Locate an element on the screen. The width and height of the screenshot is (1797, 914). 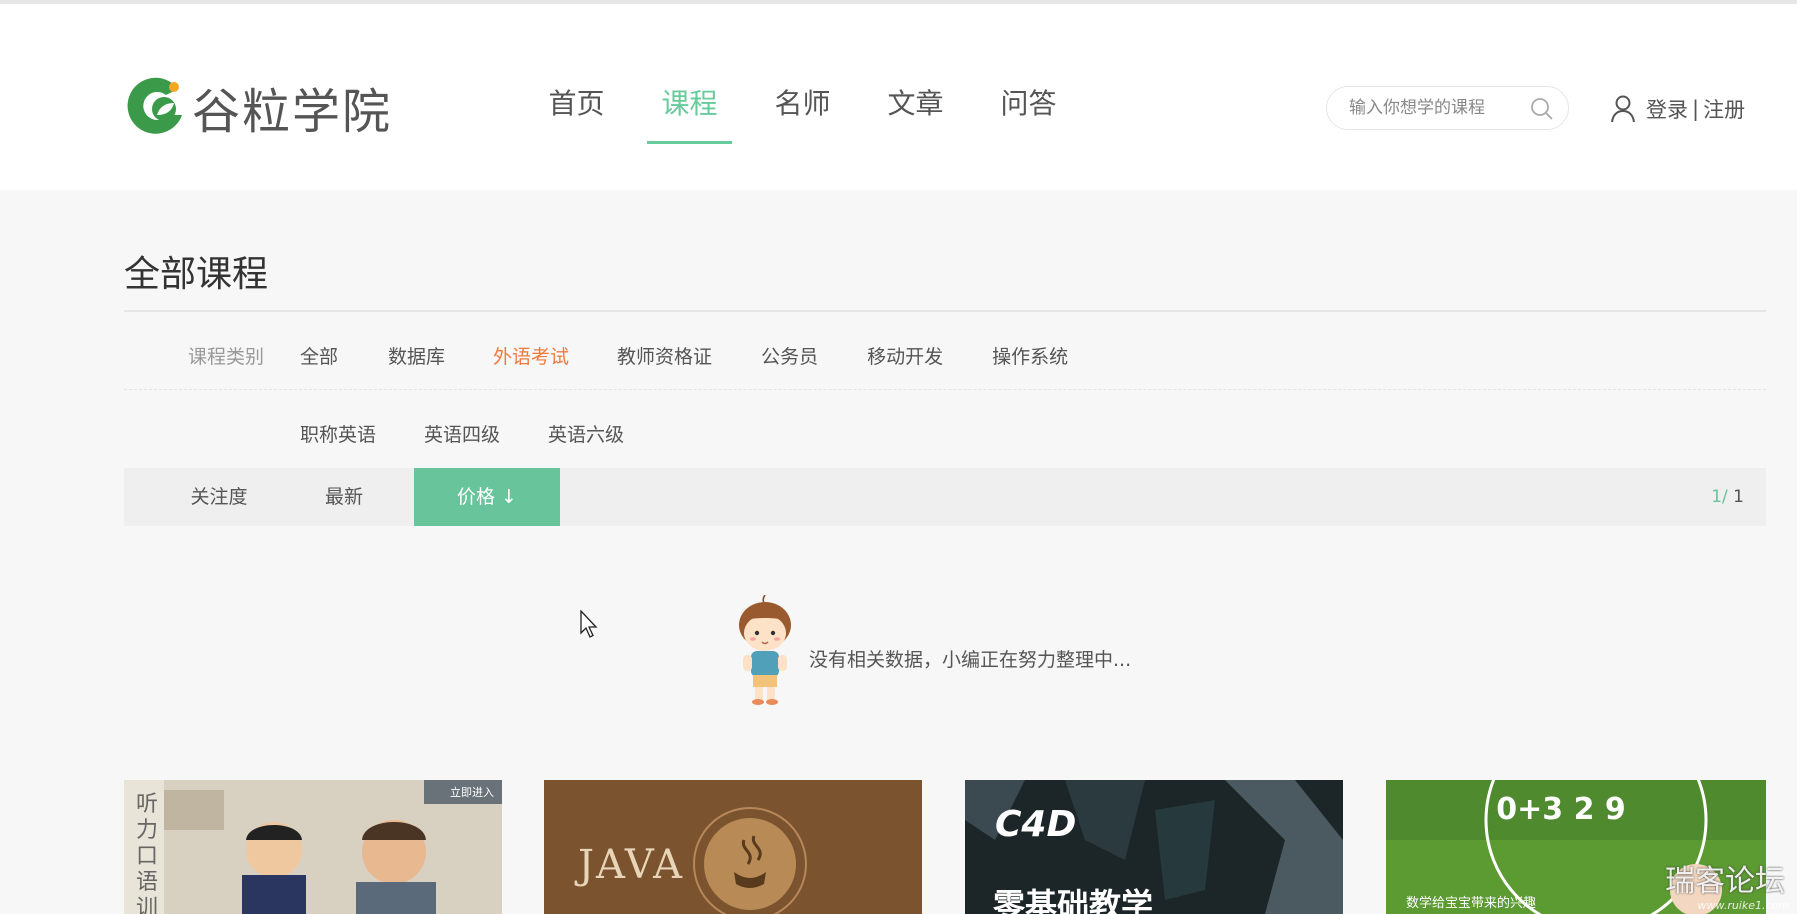
card-java-text: JAVA is located at coordinates (631, 865).